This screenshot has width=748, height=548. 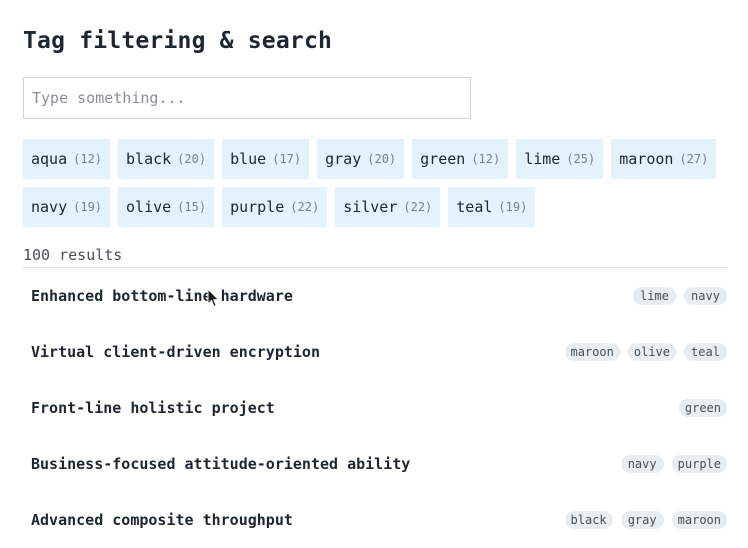 I want to click on tag-filter-teal: teal (19), so click(x=492, y=207).